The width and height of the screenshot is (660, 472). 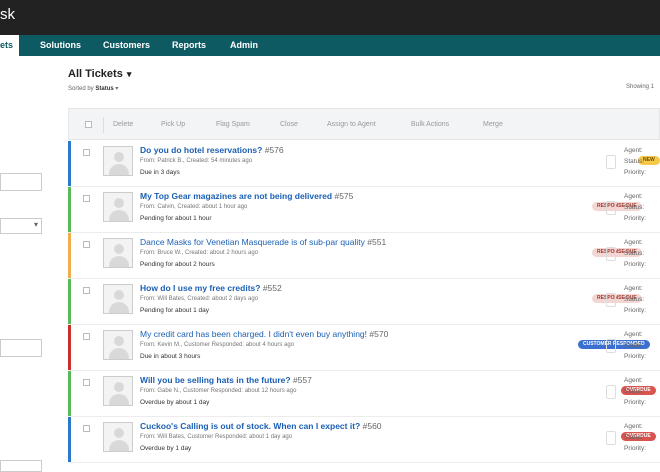 What do you see at coordinates (10, 45) in the screenshot?
I see `nav-tab-tickets: ets` at bounding box center [10, 45].